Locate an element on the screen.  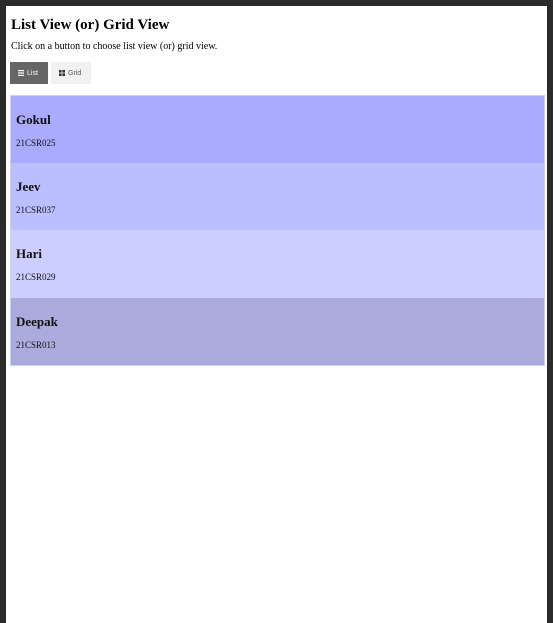
student-name: Jeev is located at coordinates (28, 186).